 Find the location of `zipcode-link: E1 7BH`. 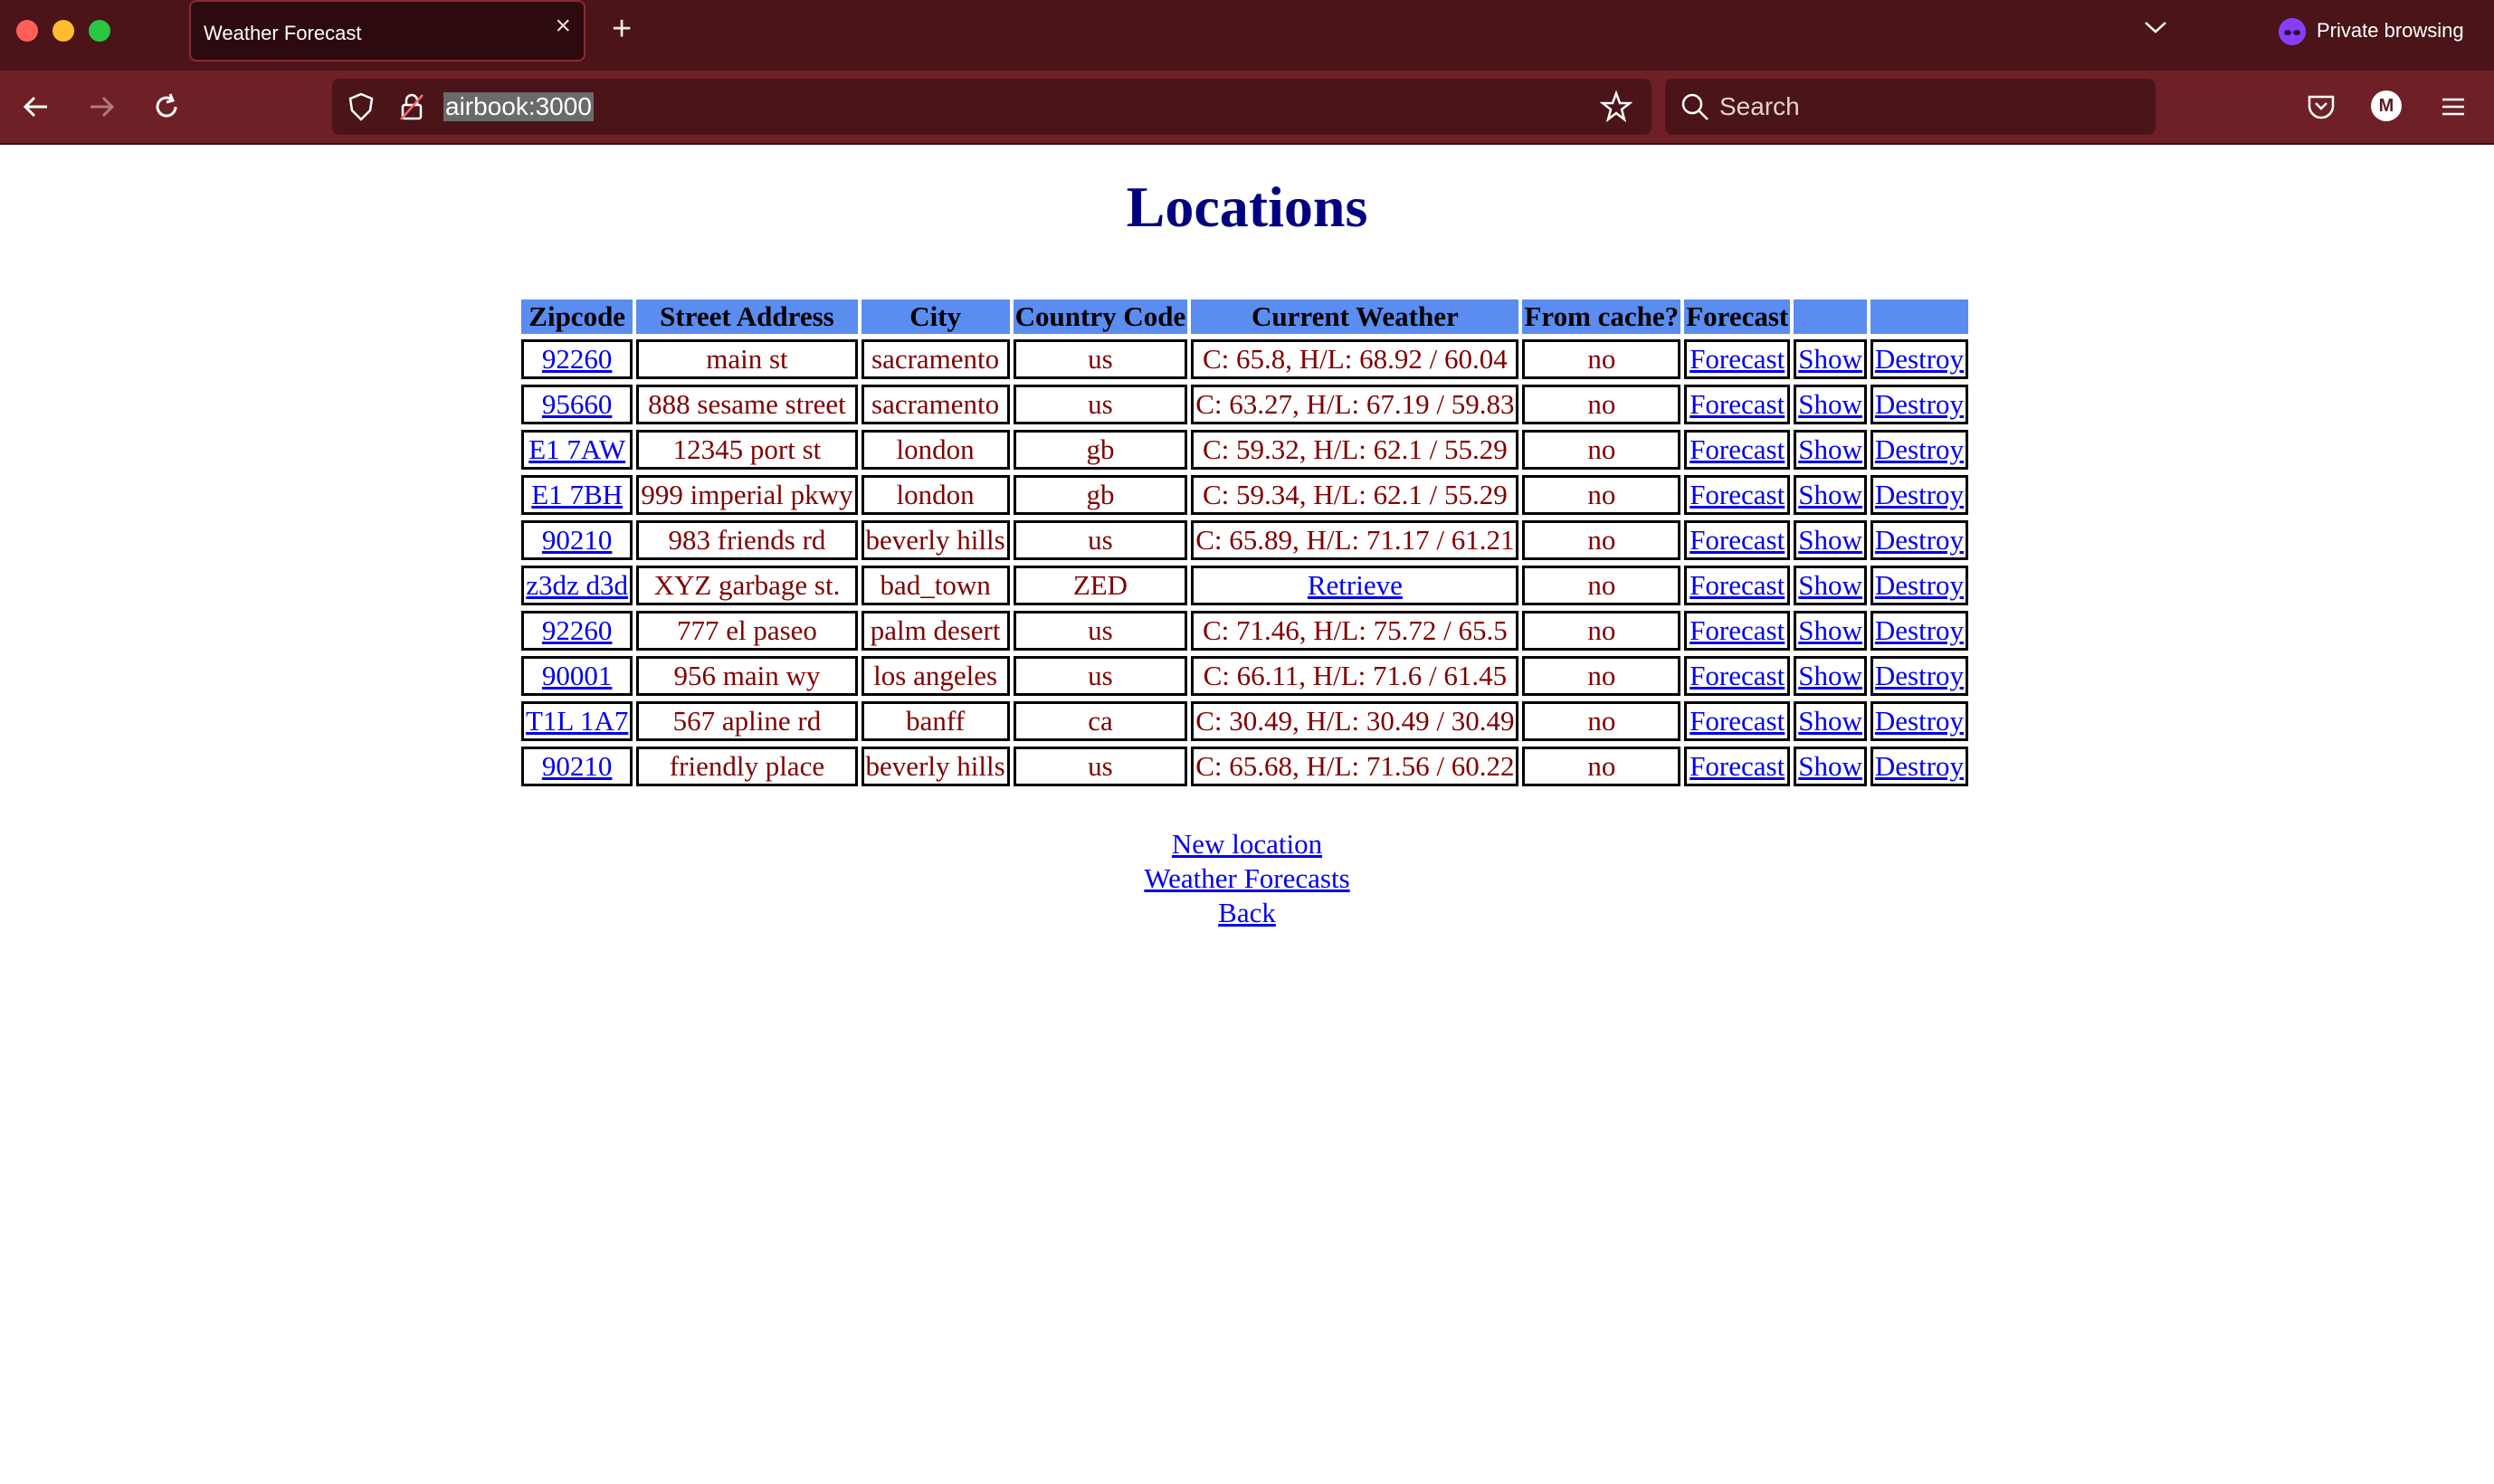

zipcode-link: E1 7BH is located at coordinates (577, 494).